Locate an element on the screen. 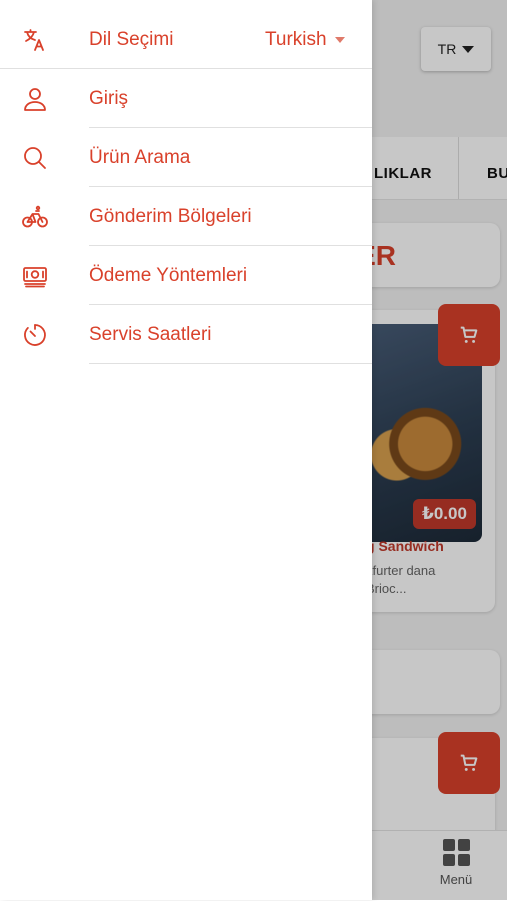 The image size is (507, 901). timer-icon is located at coordinates (35, 335).